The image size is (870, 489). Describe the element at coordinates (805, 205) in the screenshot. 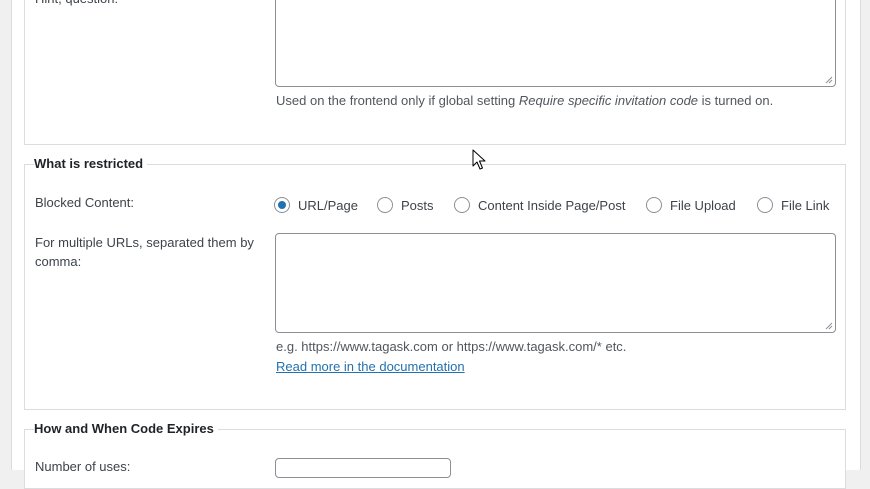

I see `radio-label-file-link: File Link` at that location.